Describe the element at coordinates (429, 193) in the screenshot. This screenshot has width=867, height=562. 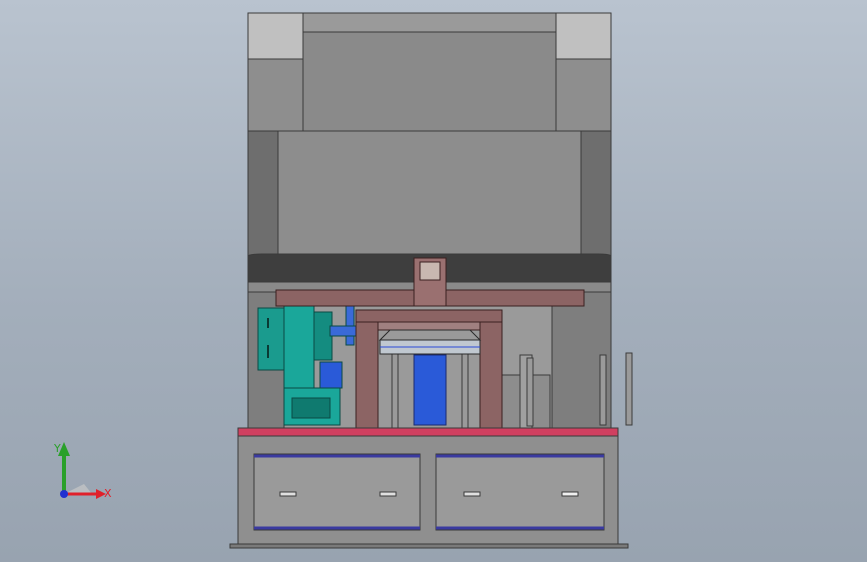
I see `slide-center` at that location.